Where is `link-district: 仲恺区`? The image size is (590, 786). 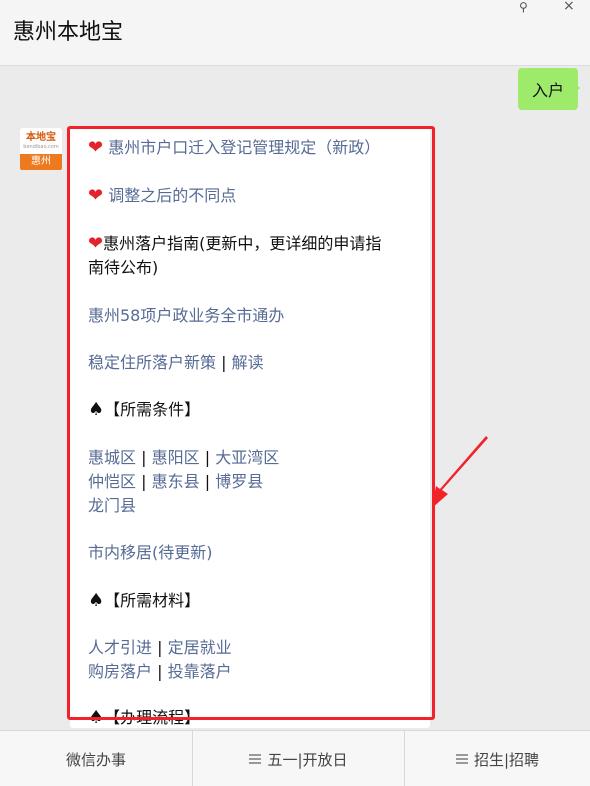
link-district: 仲恺区 is located at coordinates (112, 481).